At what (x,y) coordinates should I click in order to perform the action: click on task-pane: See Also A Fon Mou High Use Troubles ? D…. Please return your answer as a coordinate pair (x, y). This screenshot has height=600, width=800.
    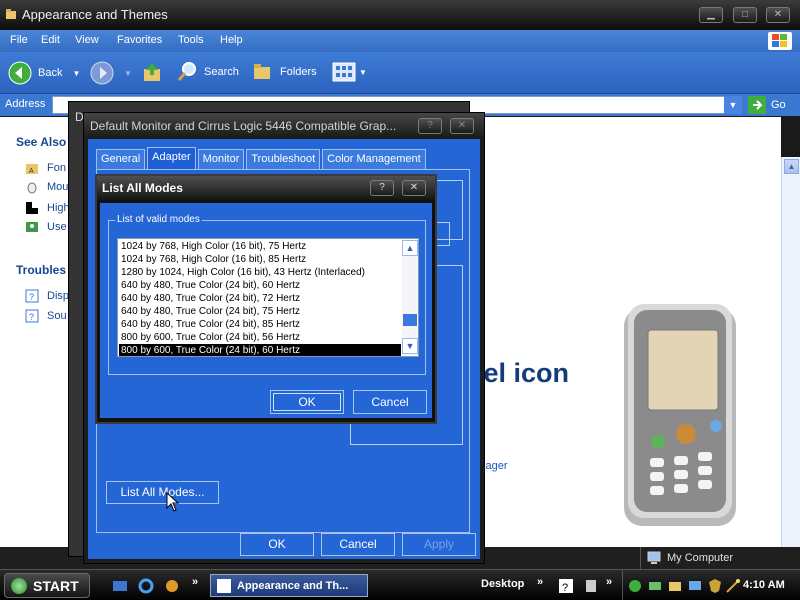
    Looking at the image, I should click on (35, 332).